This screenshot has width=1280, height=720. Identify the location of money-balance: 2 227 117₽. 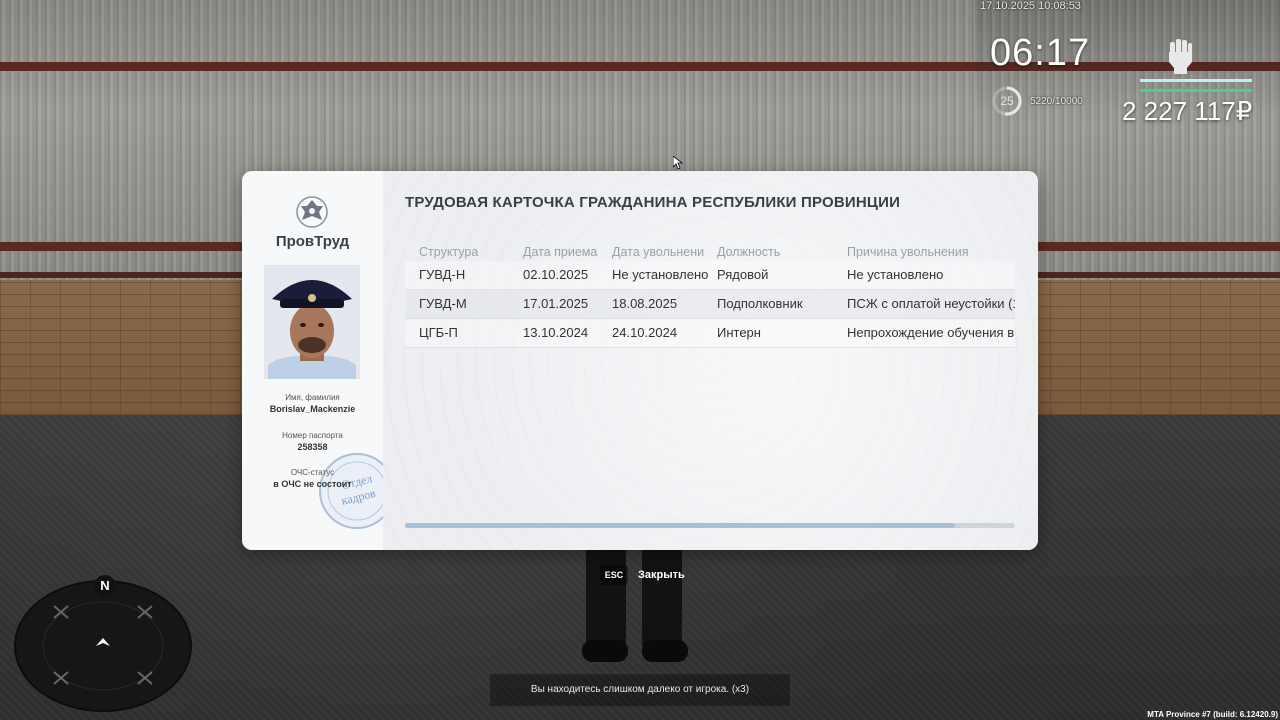
(1187, 111).